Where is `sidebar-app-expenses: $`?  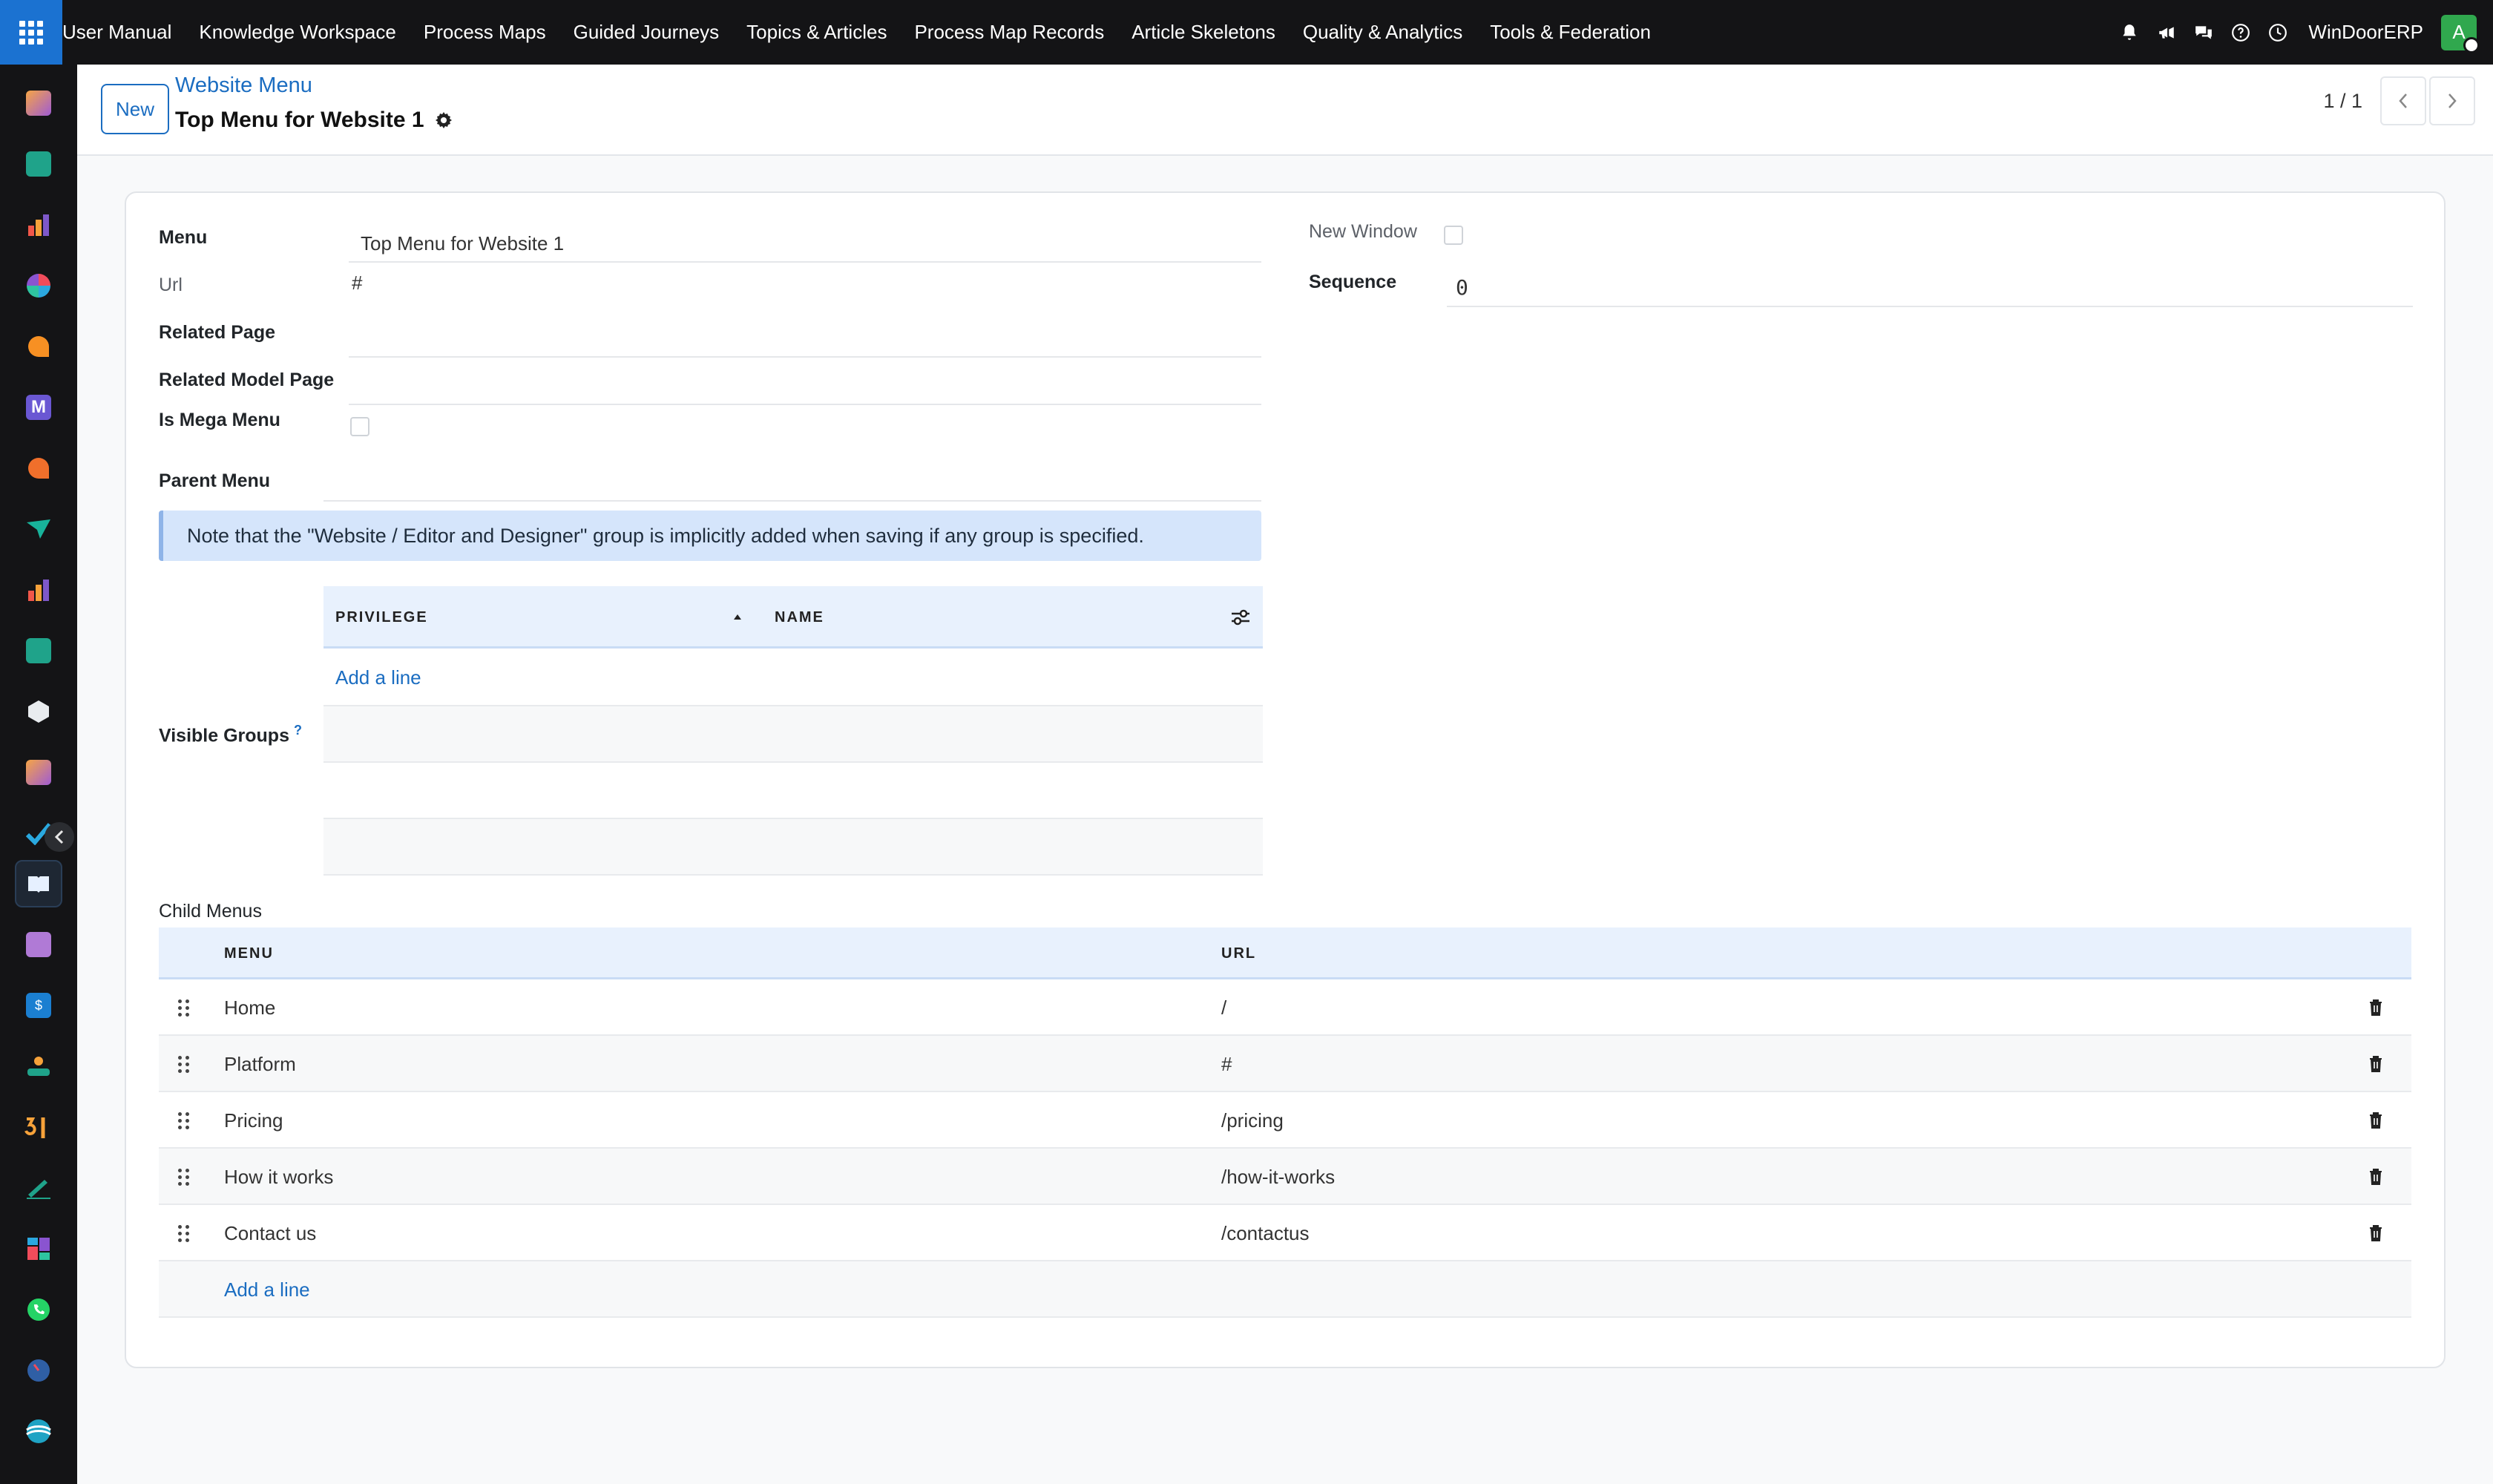
sidebar-app-expenses: $ is located at coordinates (38, 1005).